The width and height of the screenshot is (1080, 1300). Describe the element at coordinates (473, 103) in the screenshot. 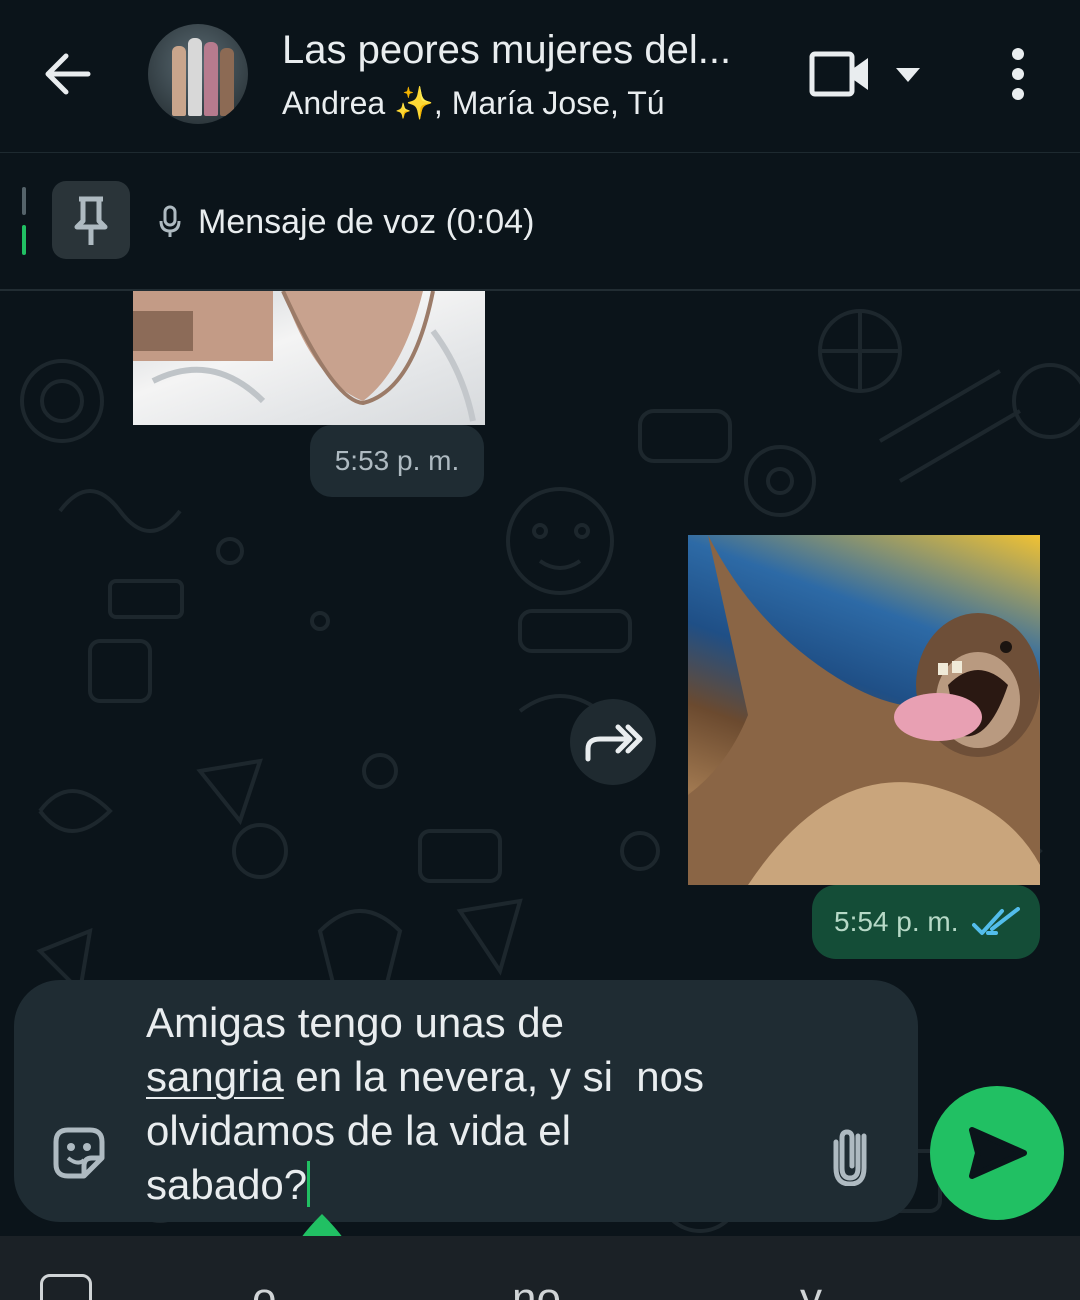

I see `chat-participants: Andrea ✨, María Jose, Tú` at that location.